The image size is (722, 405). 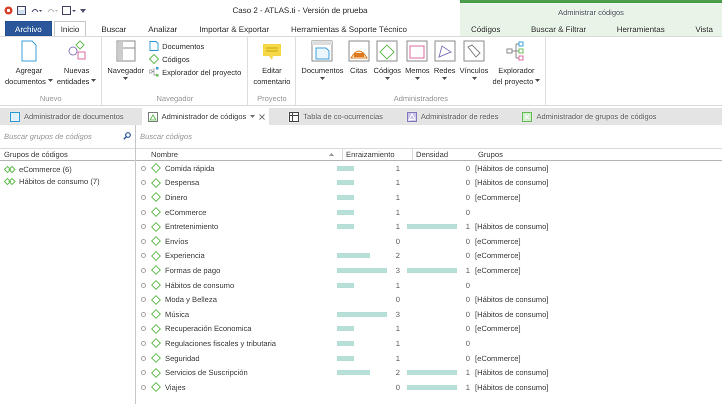 What do you see at coordinates (8, 10) in the screenshot?
I see `app-logo-icon` at bounding box center [8, 10].